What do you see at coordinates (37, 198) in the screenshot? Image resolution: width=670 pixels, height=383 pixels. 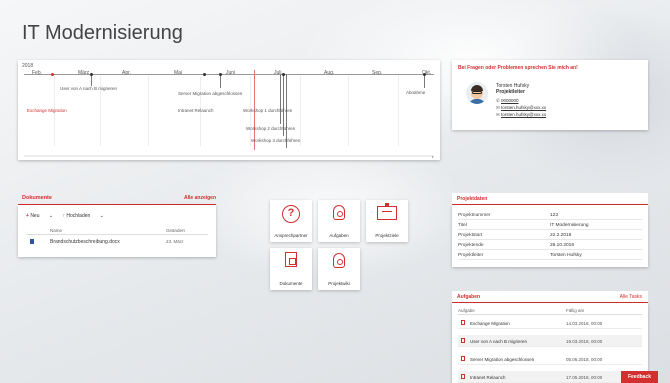 I see `documents-title: Dokumente` at bounding box center [37, 198].